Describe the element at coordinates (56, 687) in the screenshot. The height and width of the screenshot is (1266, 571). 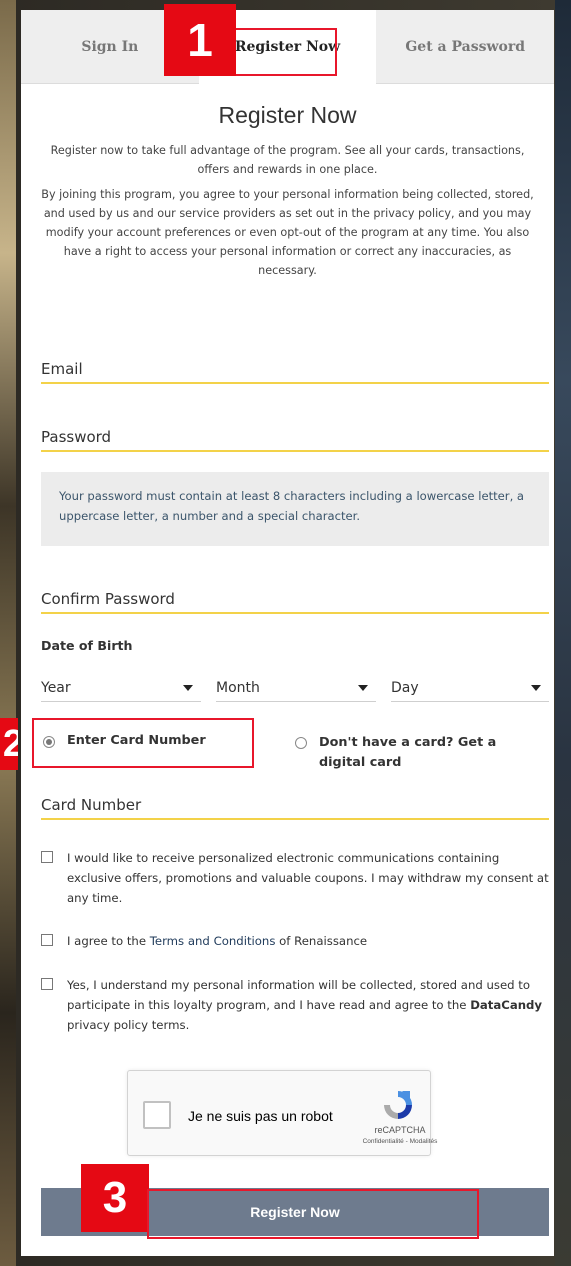
I see `year-select-value: Year` at that location.